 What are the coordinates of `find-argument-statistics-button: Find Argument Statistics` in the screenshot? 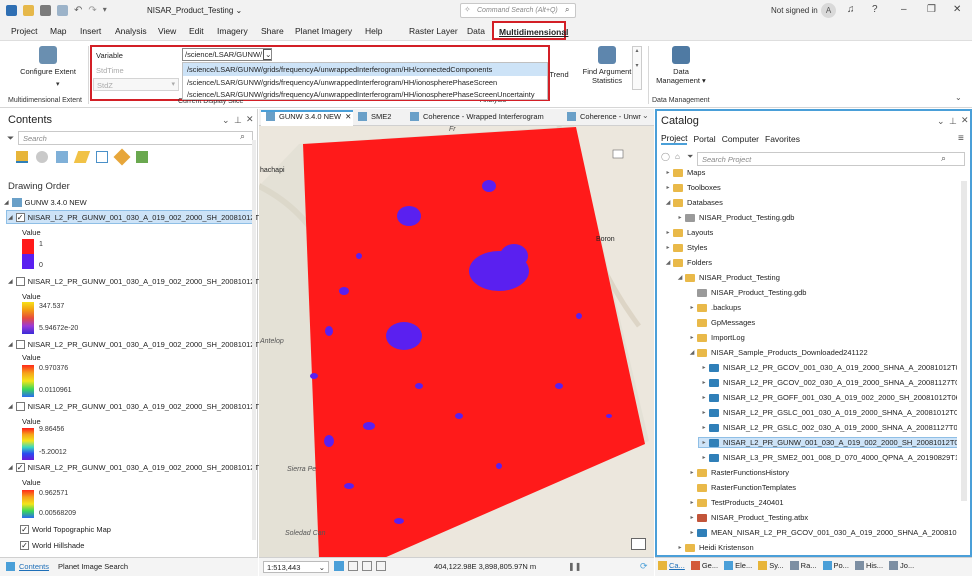 It's located at (607, 65).